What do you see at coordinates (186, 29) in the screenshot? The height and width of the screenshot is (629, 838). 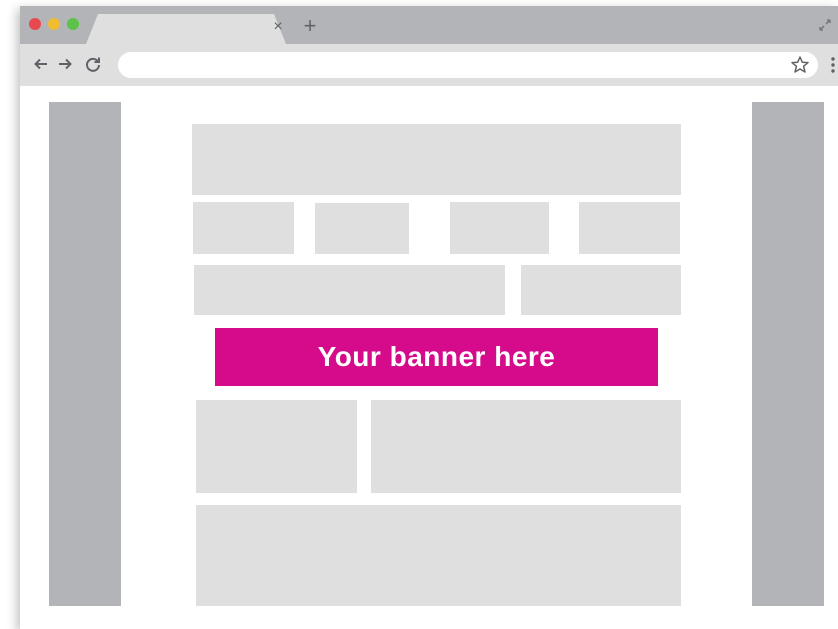 I see `browser-tab` at bounding box center [186, 29].